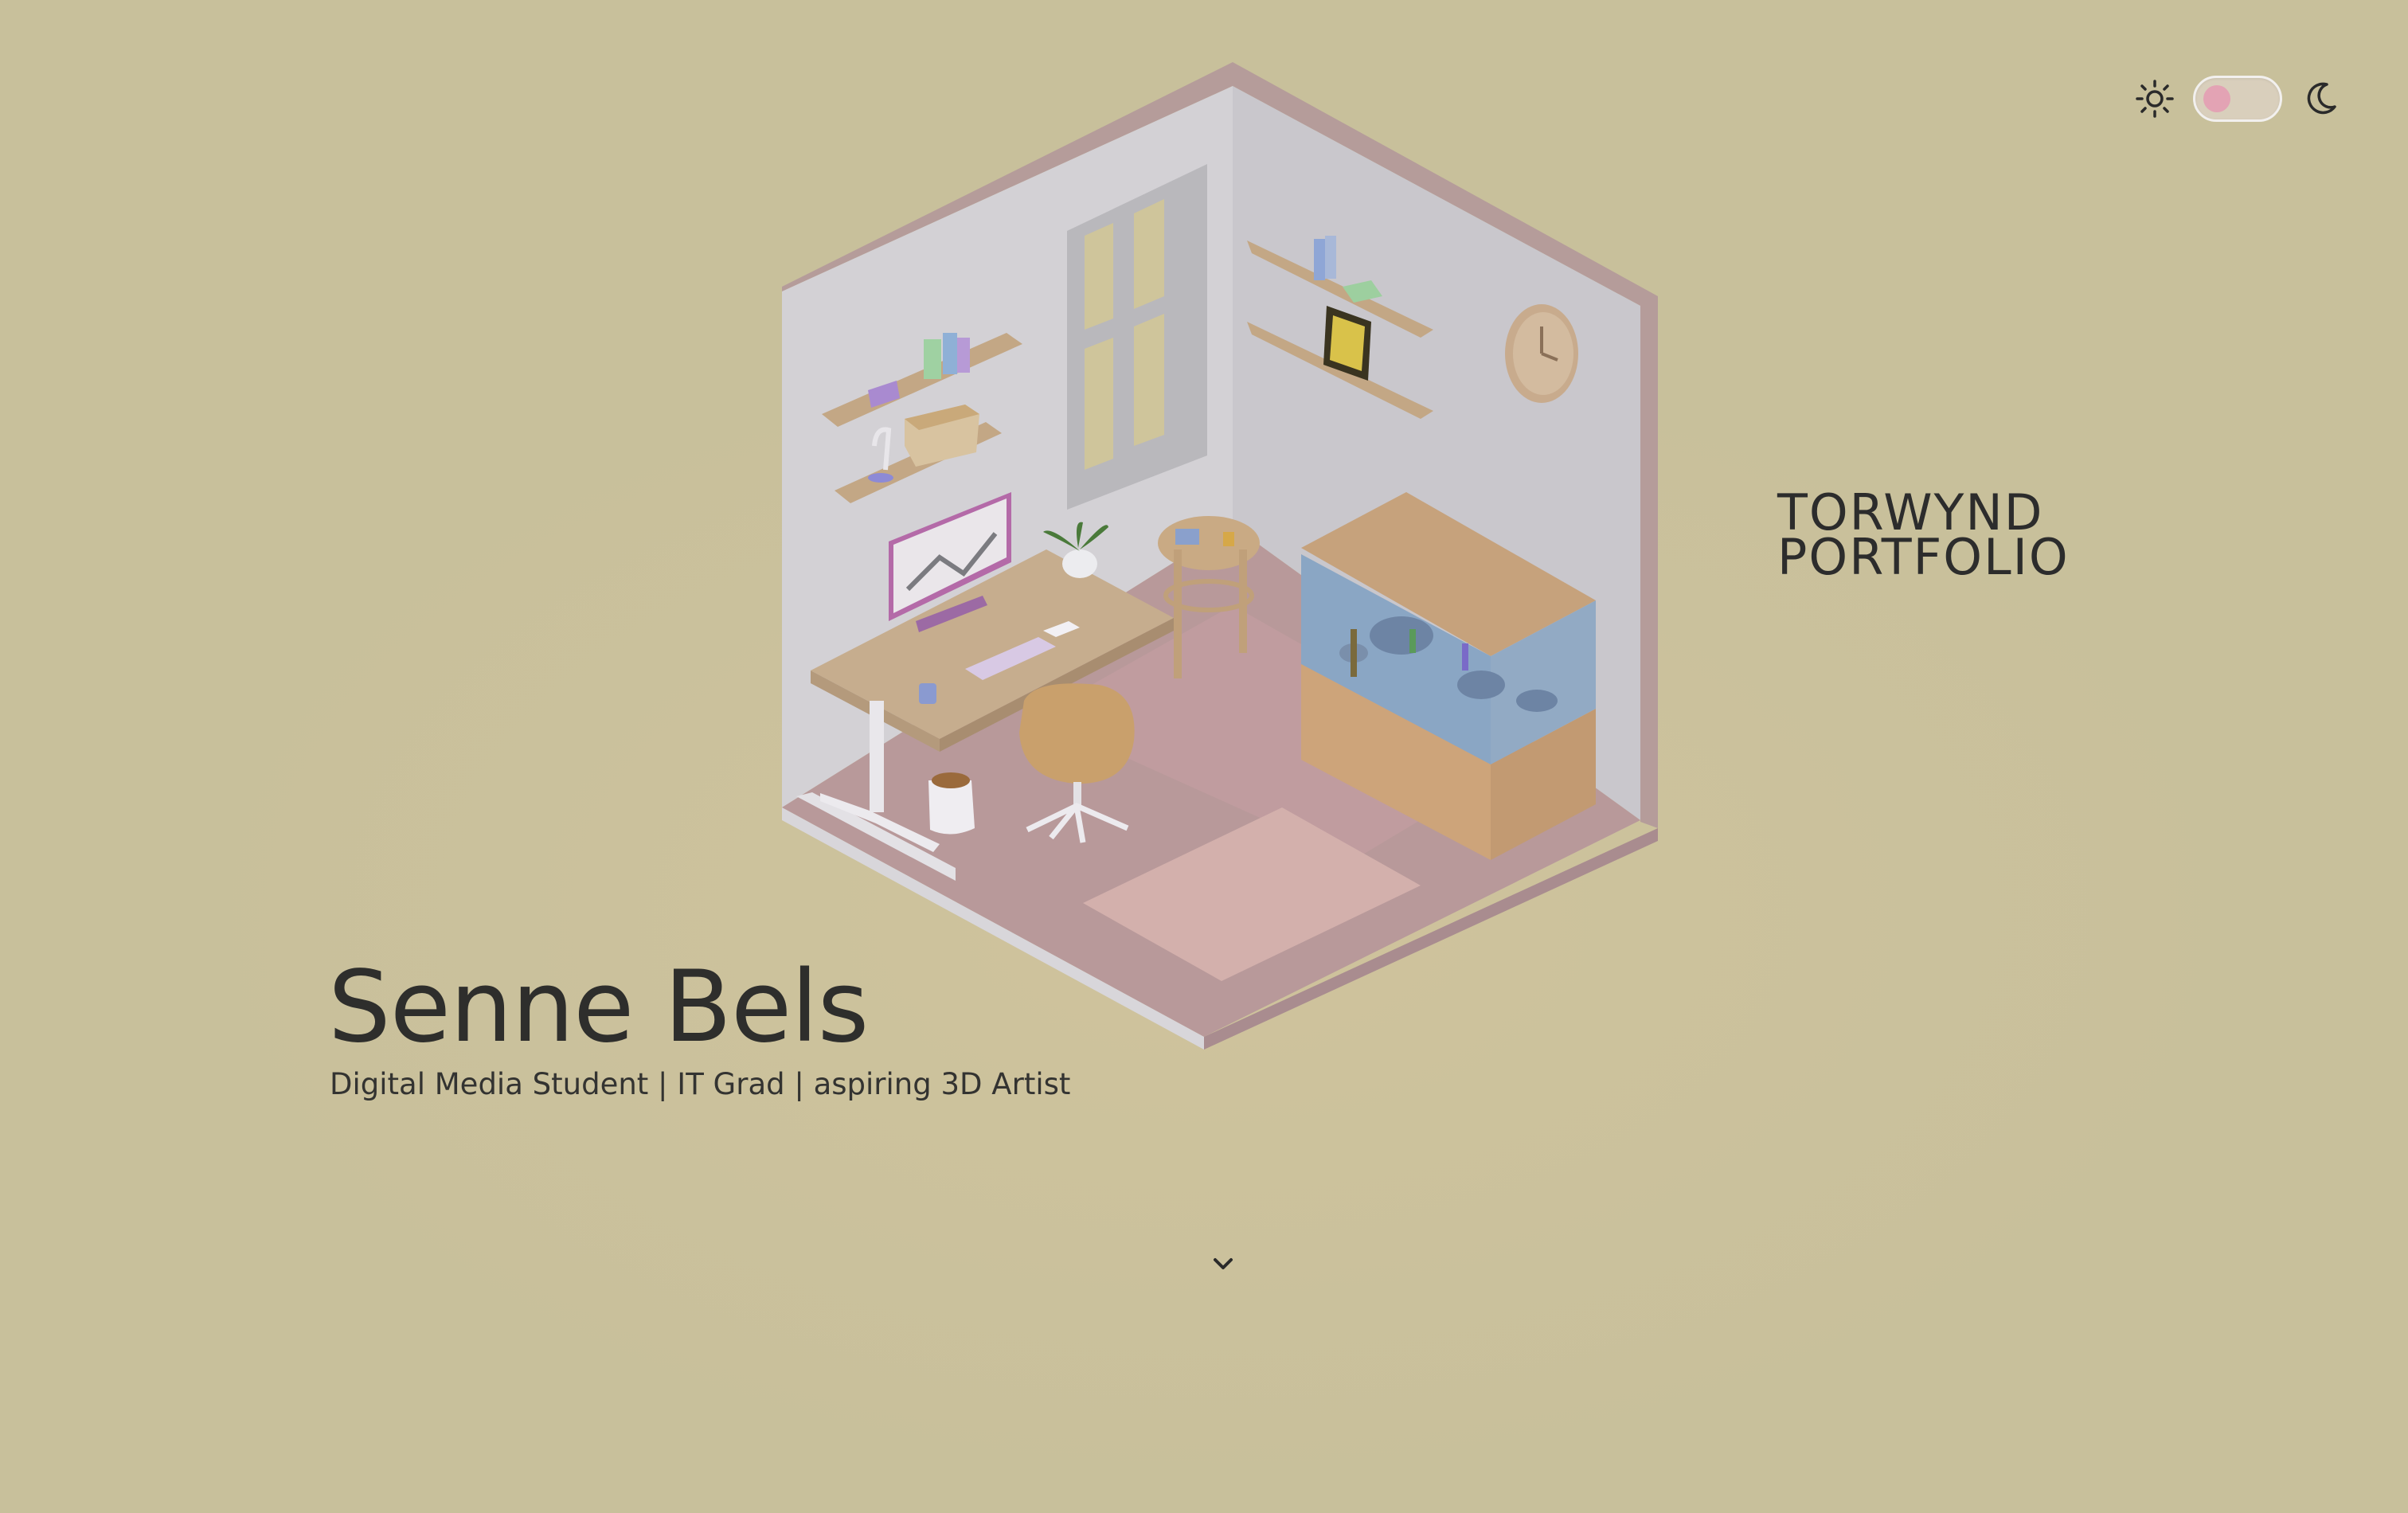 Image resolution: width=2408 pixels, height=1513 pixels. Describe the element at coordinates (1923, 534) in the screenshot. I see `portfolio-brand-title: TORWYND PORTFOLIO` at that location.